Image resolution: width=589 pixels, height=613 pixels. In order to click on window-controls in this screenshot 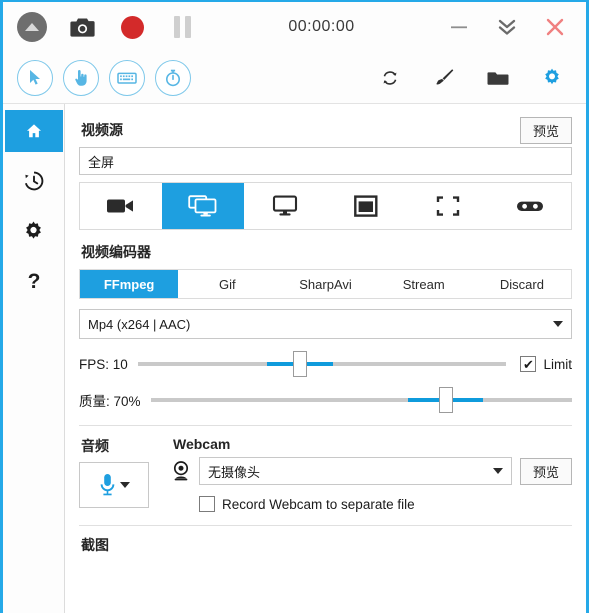, I will do `click(510, 27)`.